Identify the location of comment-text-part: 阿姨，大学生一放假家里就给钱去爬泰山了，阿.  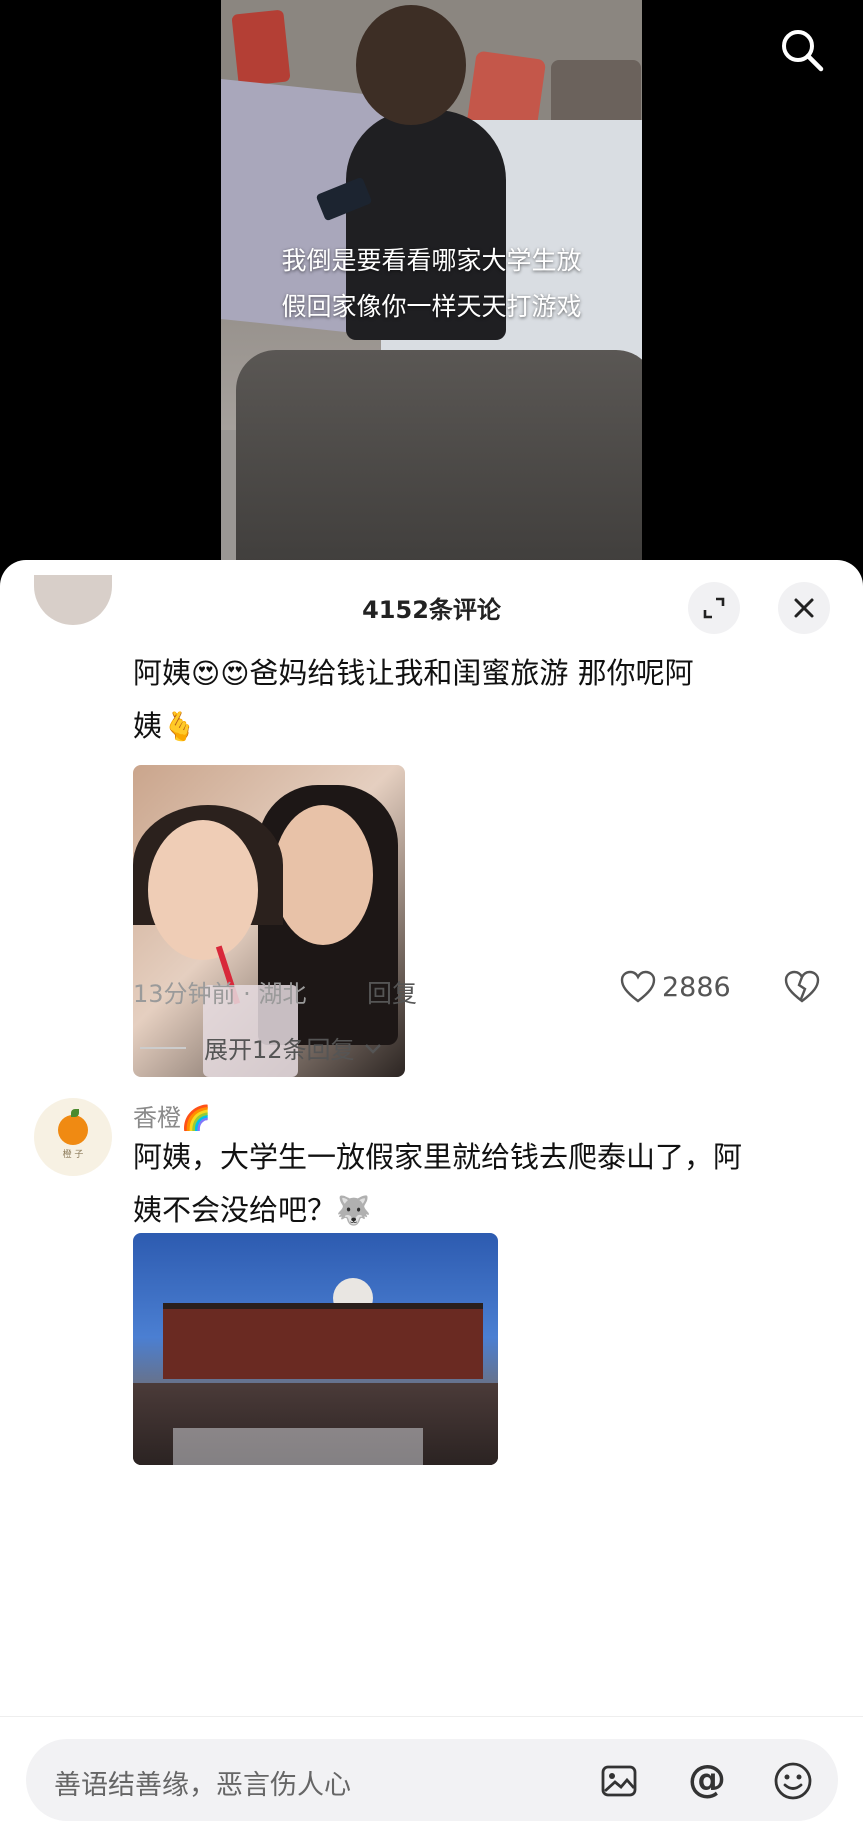
(438, 1157).